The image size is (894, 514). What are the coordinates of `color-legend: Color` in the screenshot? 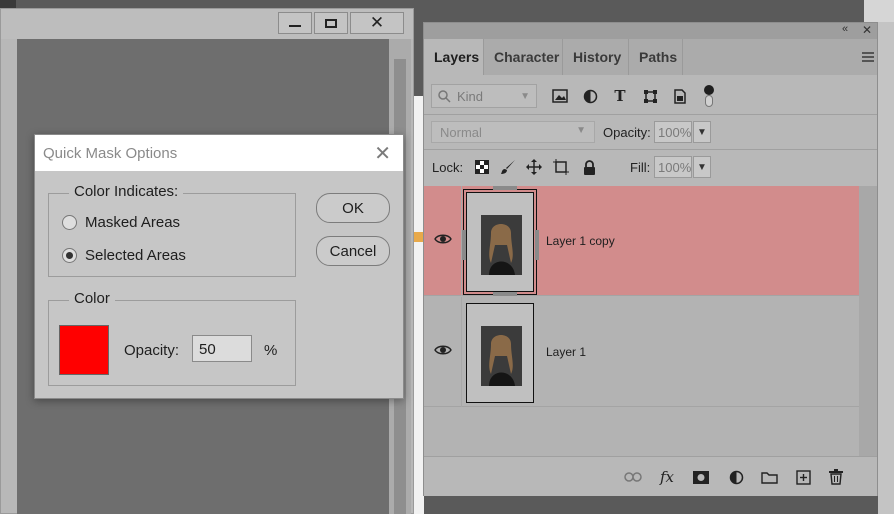 It's located at (92, 298).